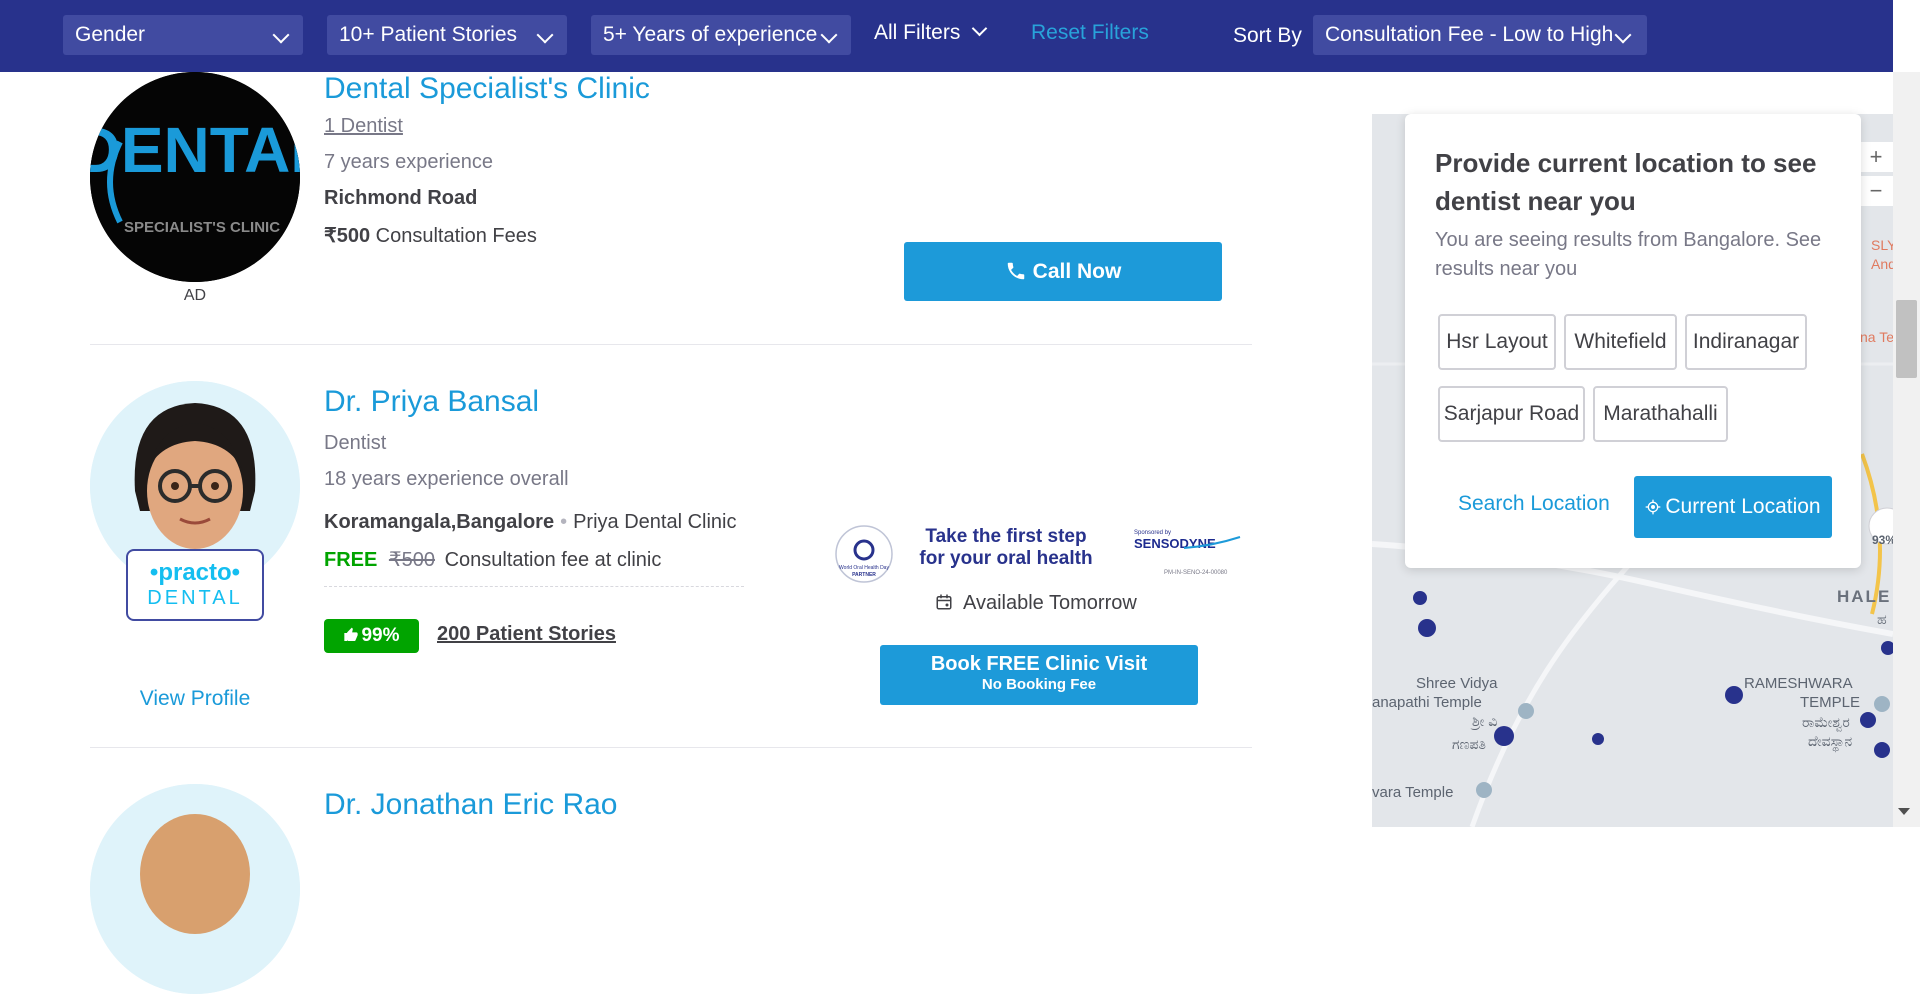 The image size is (1920, 994). Describe the element at coordinates (408, 162) in the screenshot. I see `clinic-experience: 7 years experience` at that location.